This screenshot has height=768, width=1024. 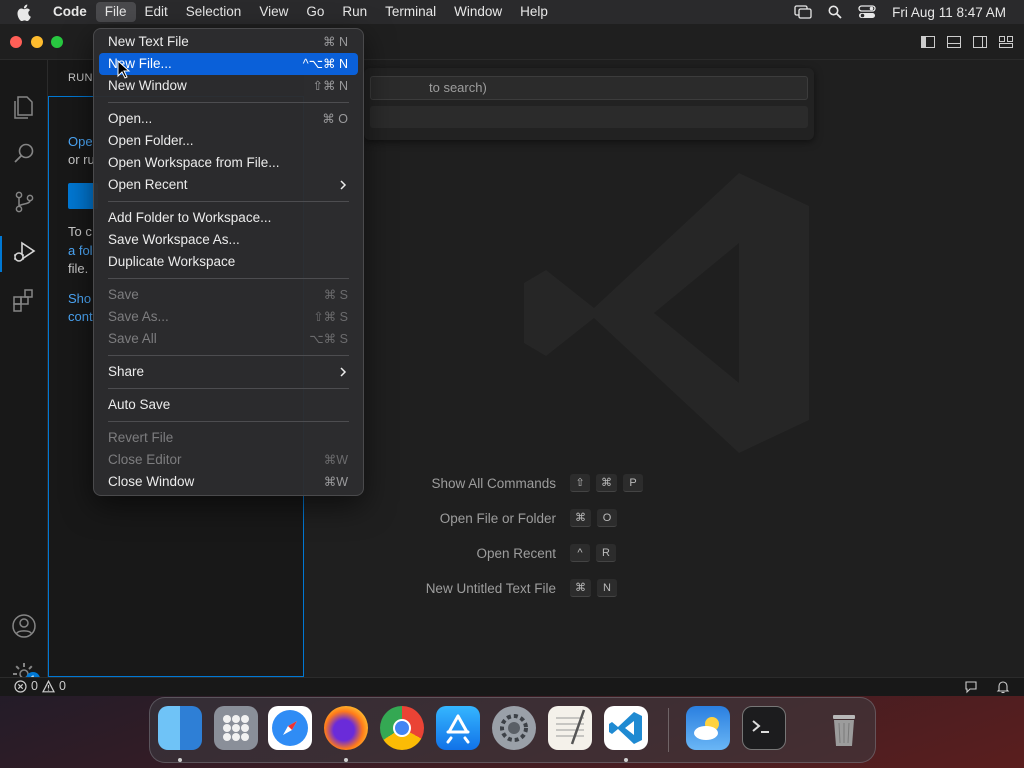 What do you see at coordinates (971, 688) in the screenshot?
I see `feedback-icon` at bounding box center [971, 688].